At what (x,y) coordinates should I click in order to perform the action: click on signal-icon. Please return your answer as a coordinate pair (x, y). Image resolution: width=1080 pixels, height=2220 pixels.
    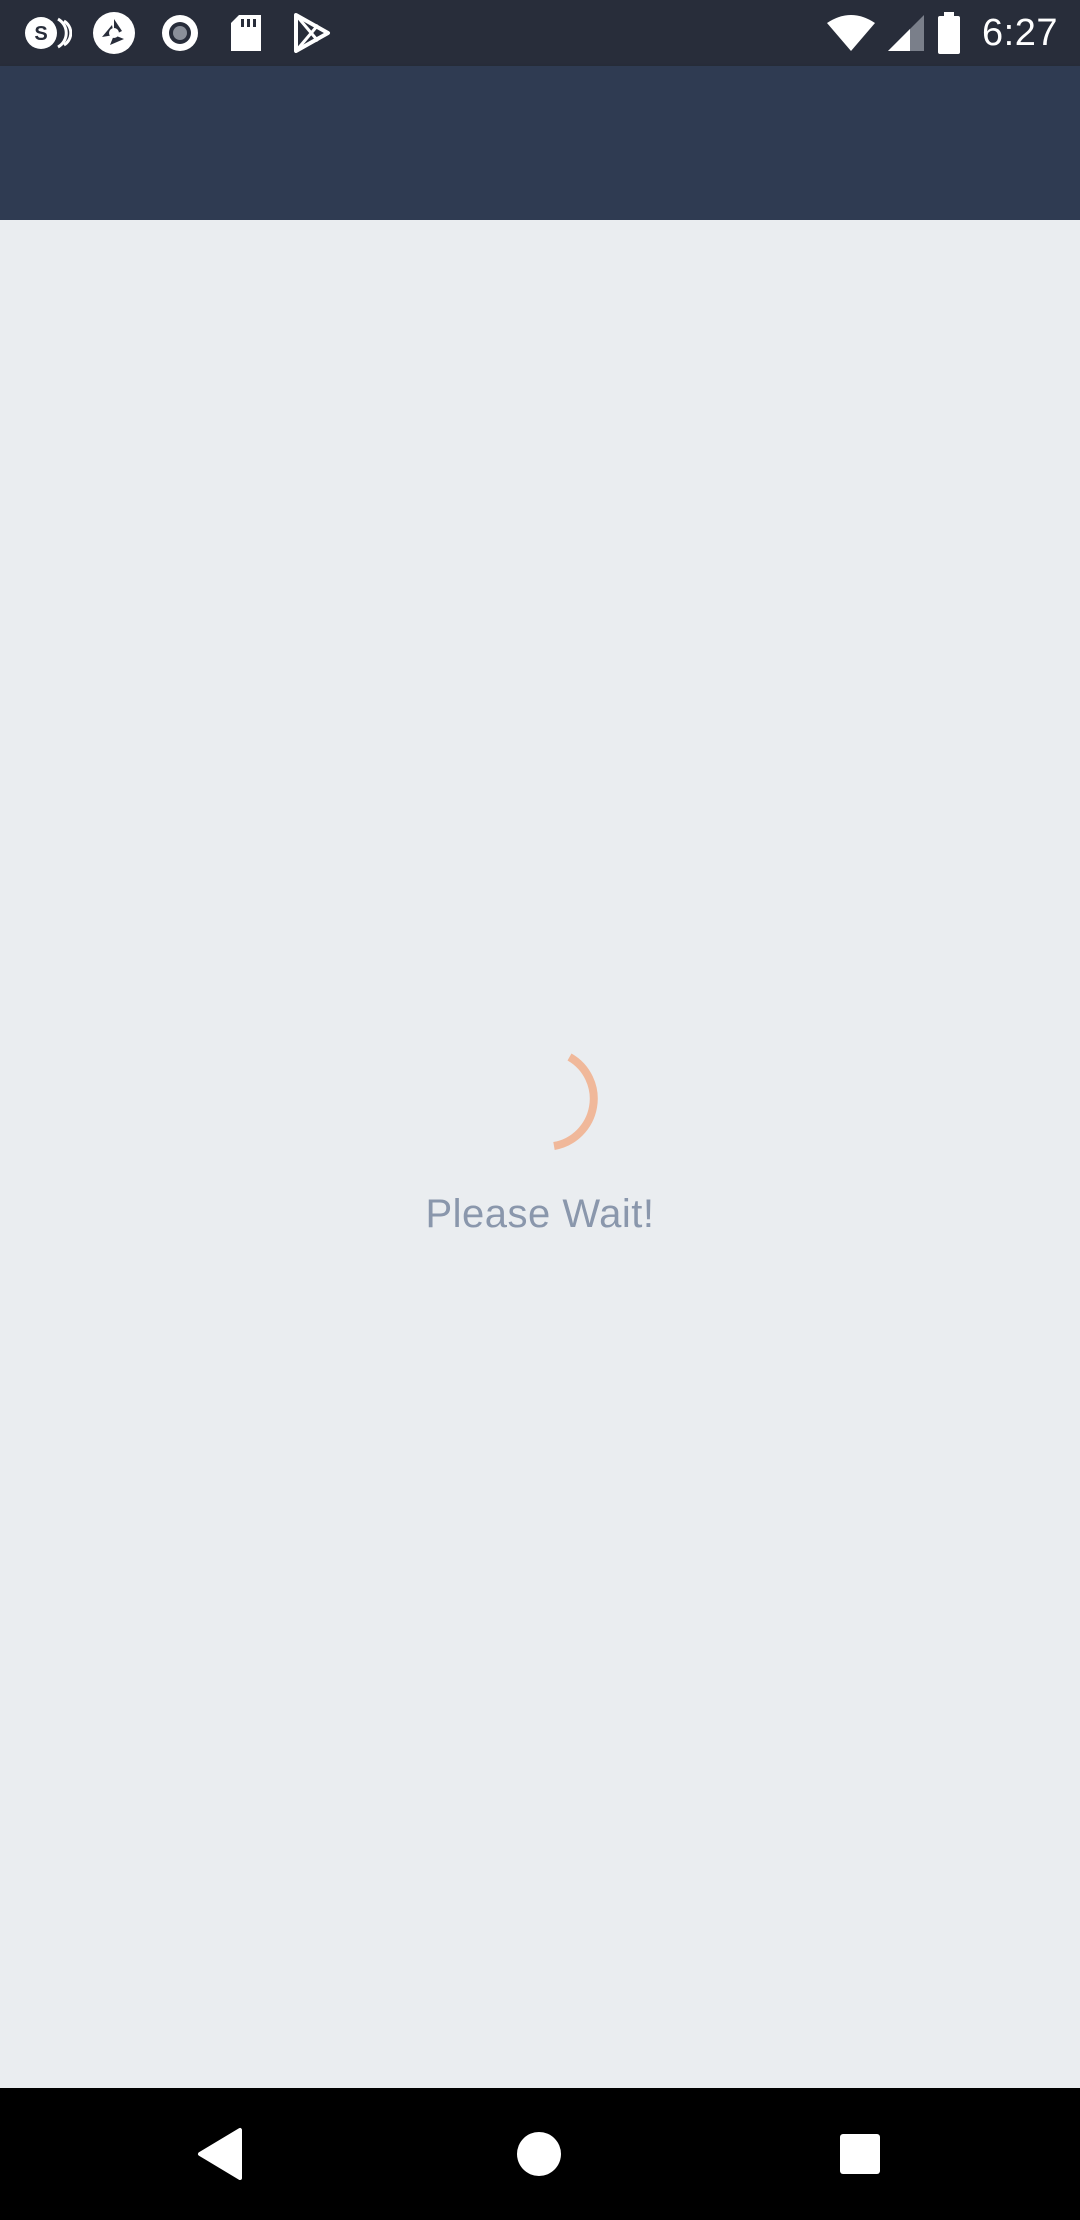
    Looking at the image, I should click on (906, 33).